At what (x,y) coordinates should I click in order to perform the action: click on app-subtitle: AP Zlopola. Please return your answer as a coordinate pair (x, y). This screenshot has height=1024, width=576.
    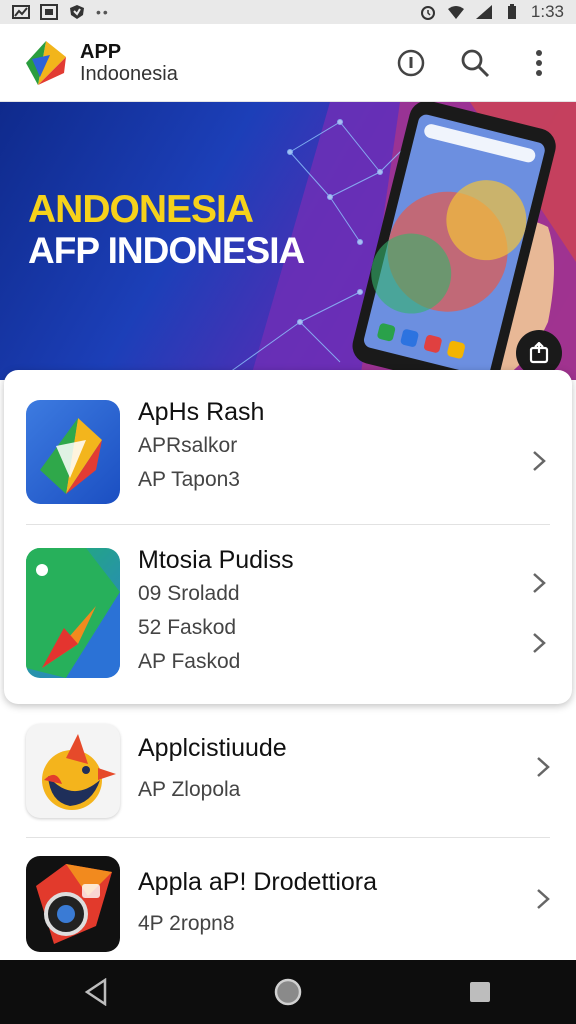
    Looking at the image, I should click on (189, 789).